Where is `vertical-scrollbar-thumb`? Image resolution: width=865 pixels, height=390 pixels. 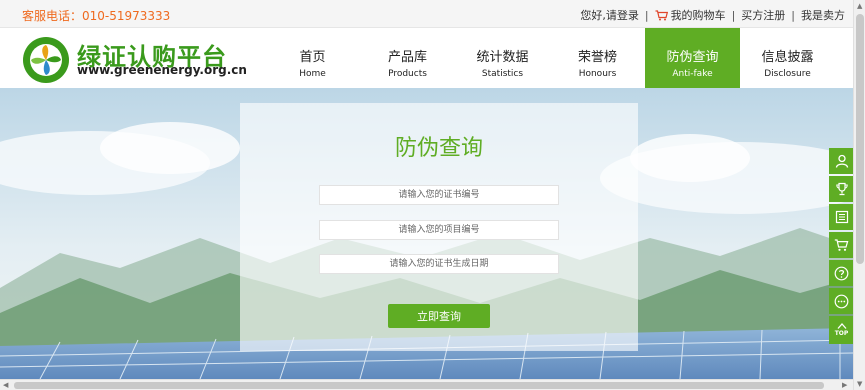 vertical-scrollbar-thumb is located at coordinates (860, 139).